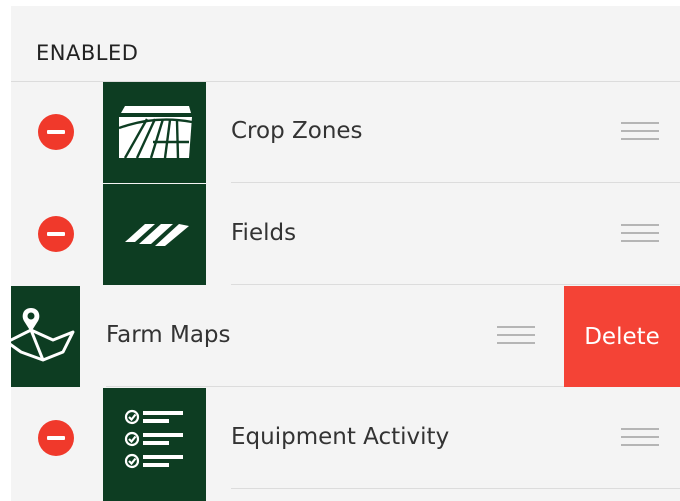 The image size is (680, 501). I want to click on row-label: Farm Maps, so click(168, 335).